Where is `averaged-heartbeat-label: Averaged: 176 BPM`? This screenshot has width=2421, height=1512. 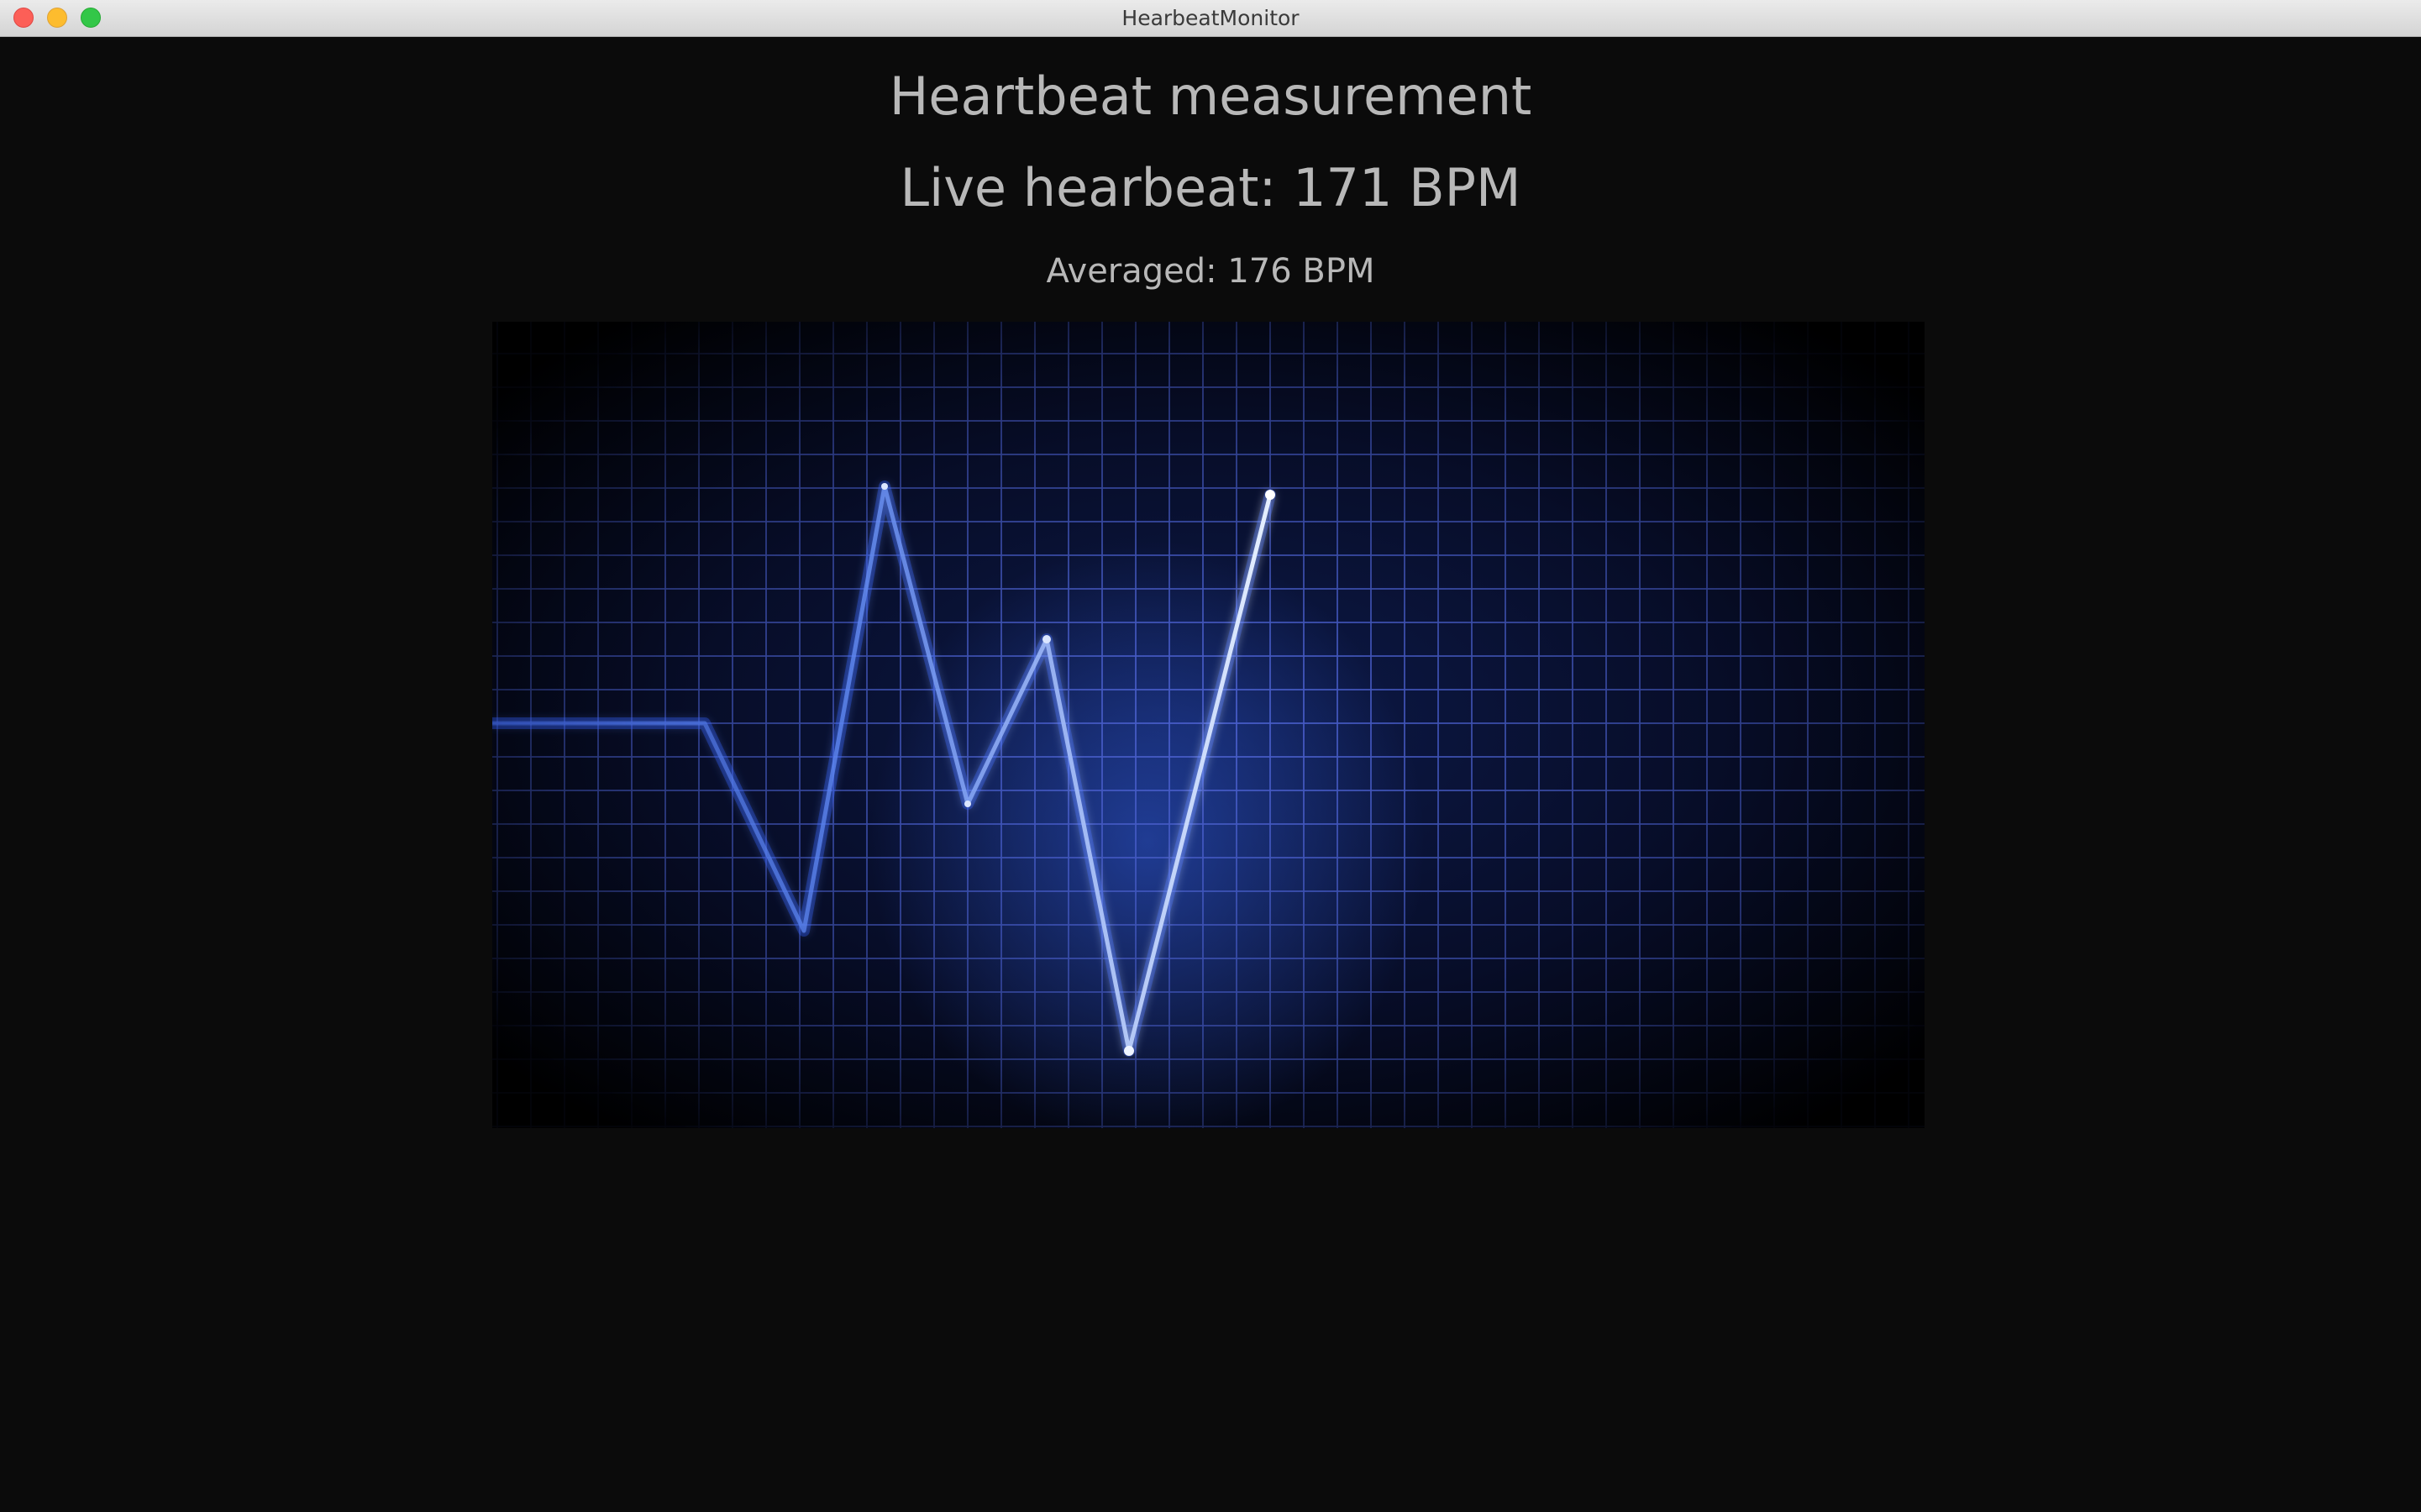
averaged-heartbeat-label: Averaged: 176 BPM is located at coordinates (1210, 271).